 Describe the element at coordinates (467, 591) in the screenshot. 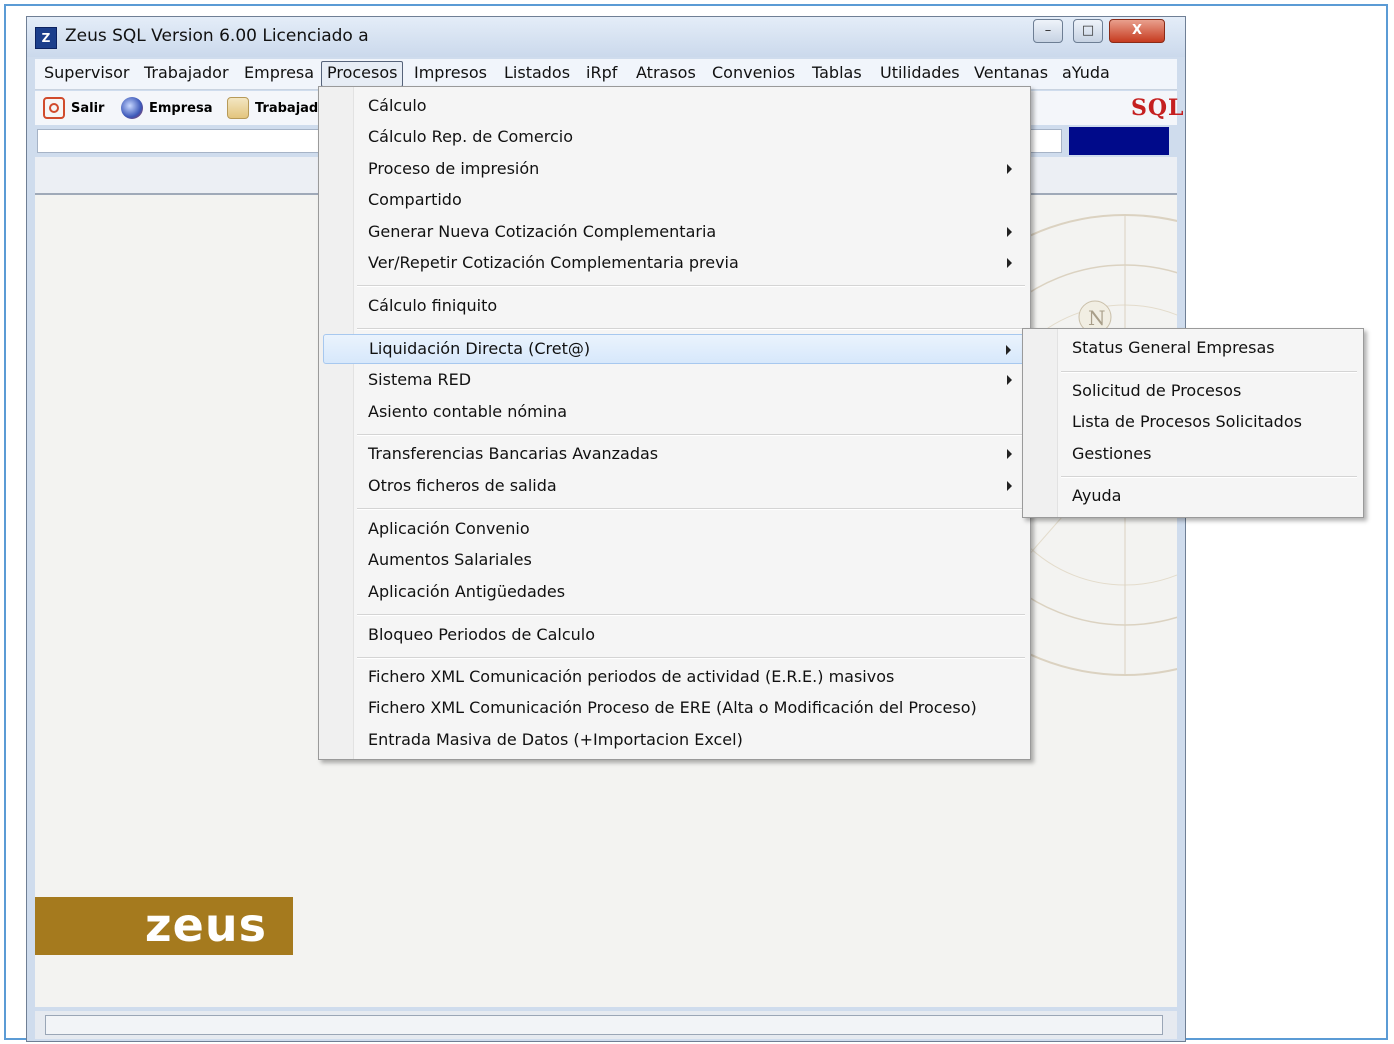

I see `menu-item-label: Aplicación Antigüedades` at that location.